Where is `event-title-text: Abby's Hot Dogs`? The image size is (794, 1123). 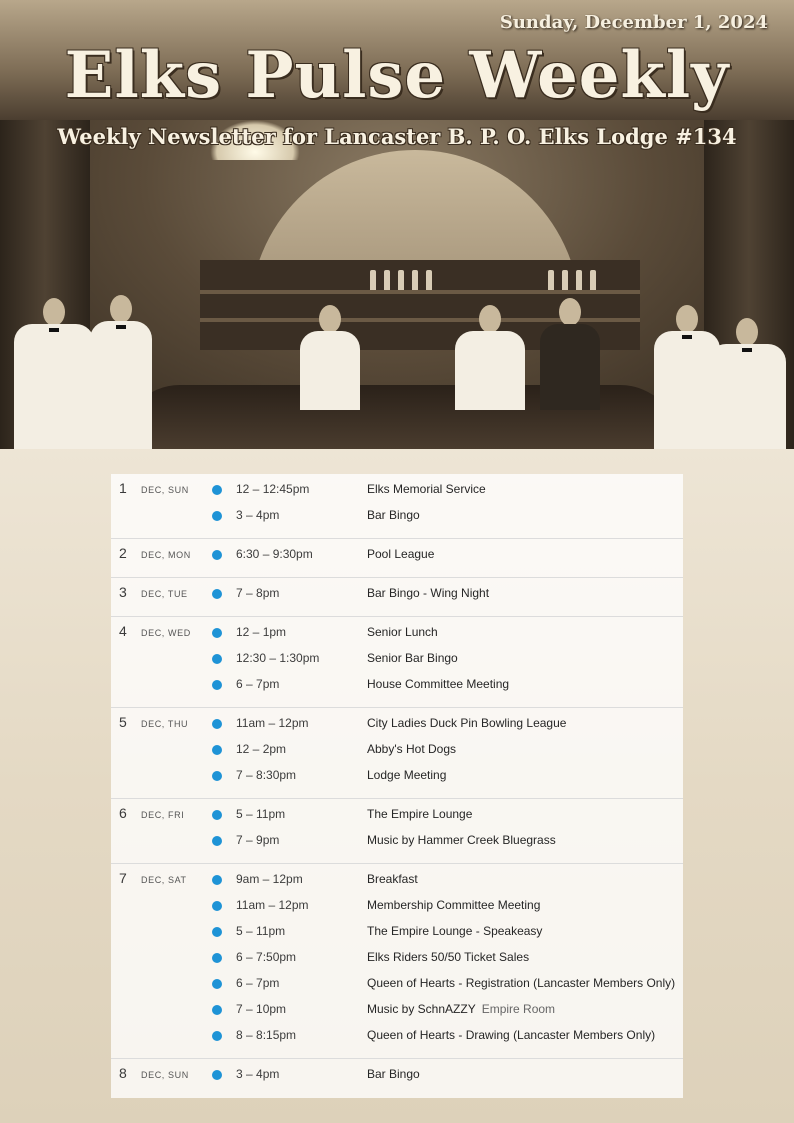
event-title-text: Abby's Hot Dogs is located at coordinates (411, 749).